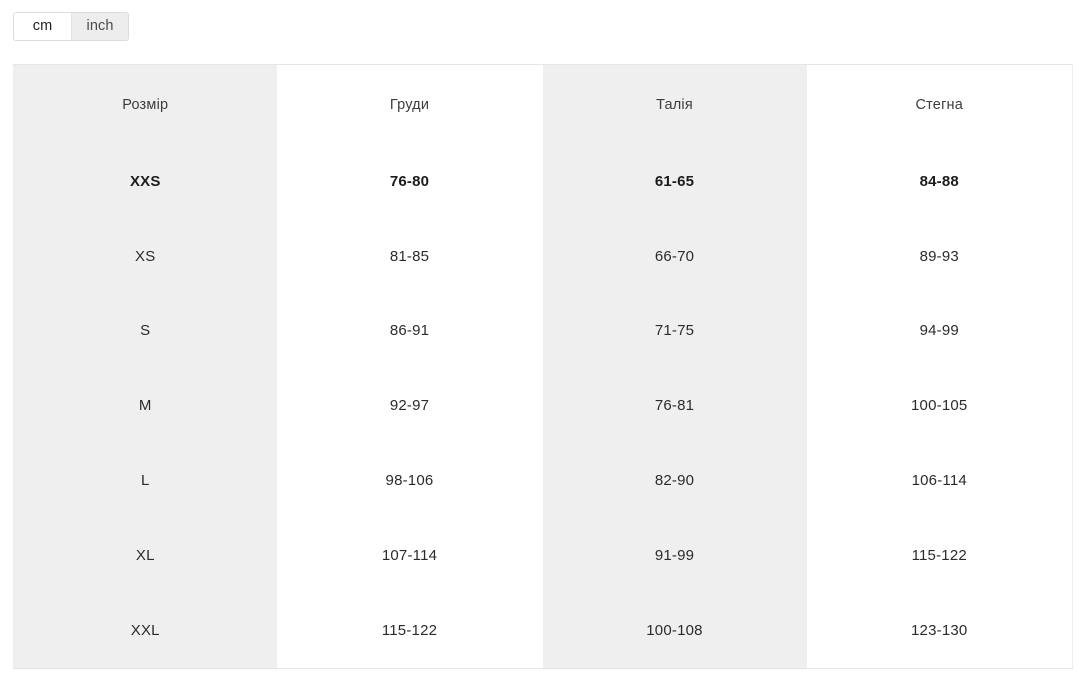  What do you see at coordinates (409, 256) in the screenshot?
I see `cell-chest: 81-85` at bounding box center [409, 256].